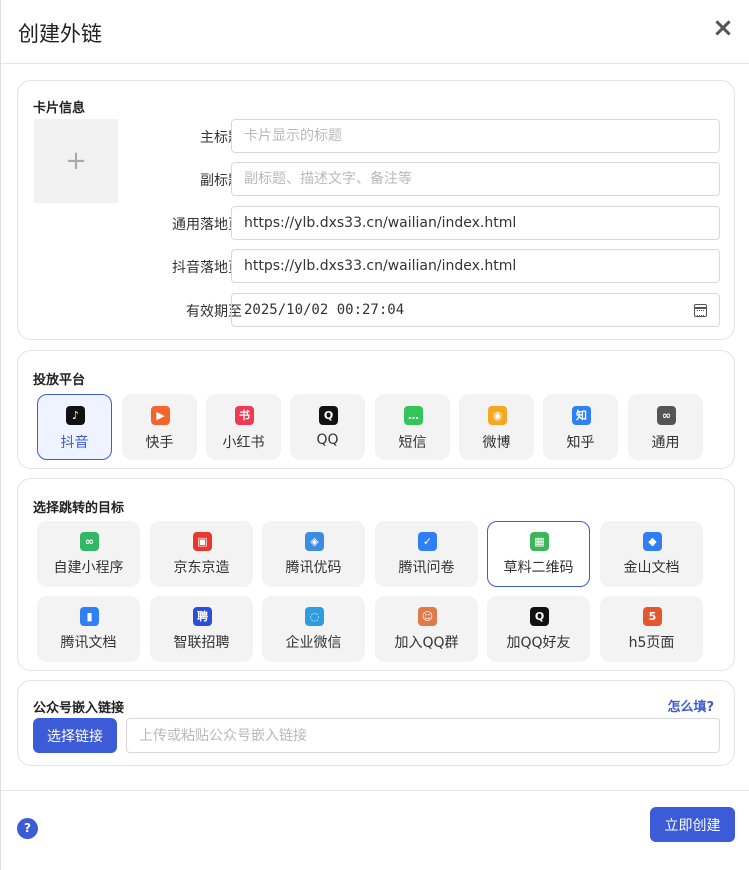 This screenshot has width=749, height=870. I want to click on link-icon: ∞, so click(666, 415).